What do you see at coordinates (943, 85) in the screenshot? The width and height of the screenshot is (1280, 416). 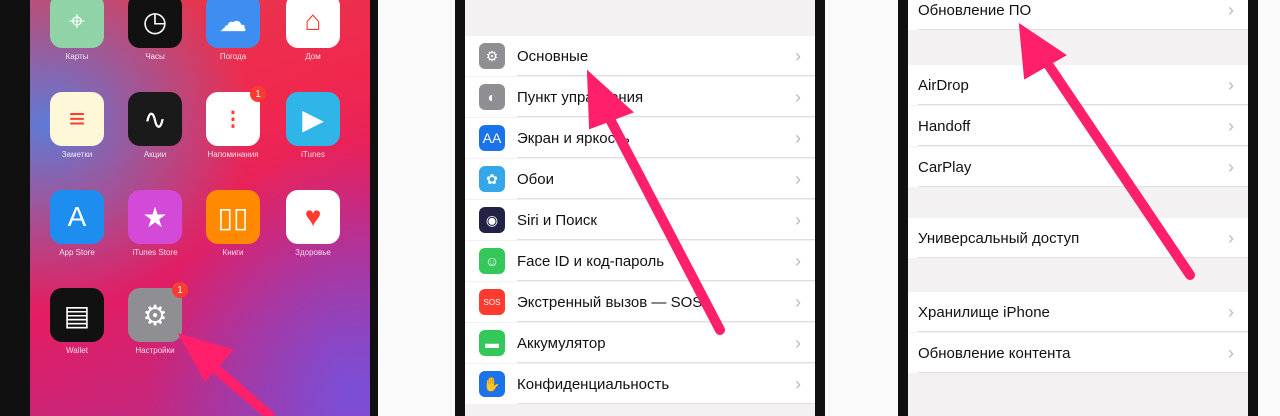 I see `settings-row-label: AirDrop` at bounding box center [943, 85].